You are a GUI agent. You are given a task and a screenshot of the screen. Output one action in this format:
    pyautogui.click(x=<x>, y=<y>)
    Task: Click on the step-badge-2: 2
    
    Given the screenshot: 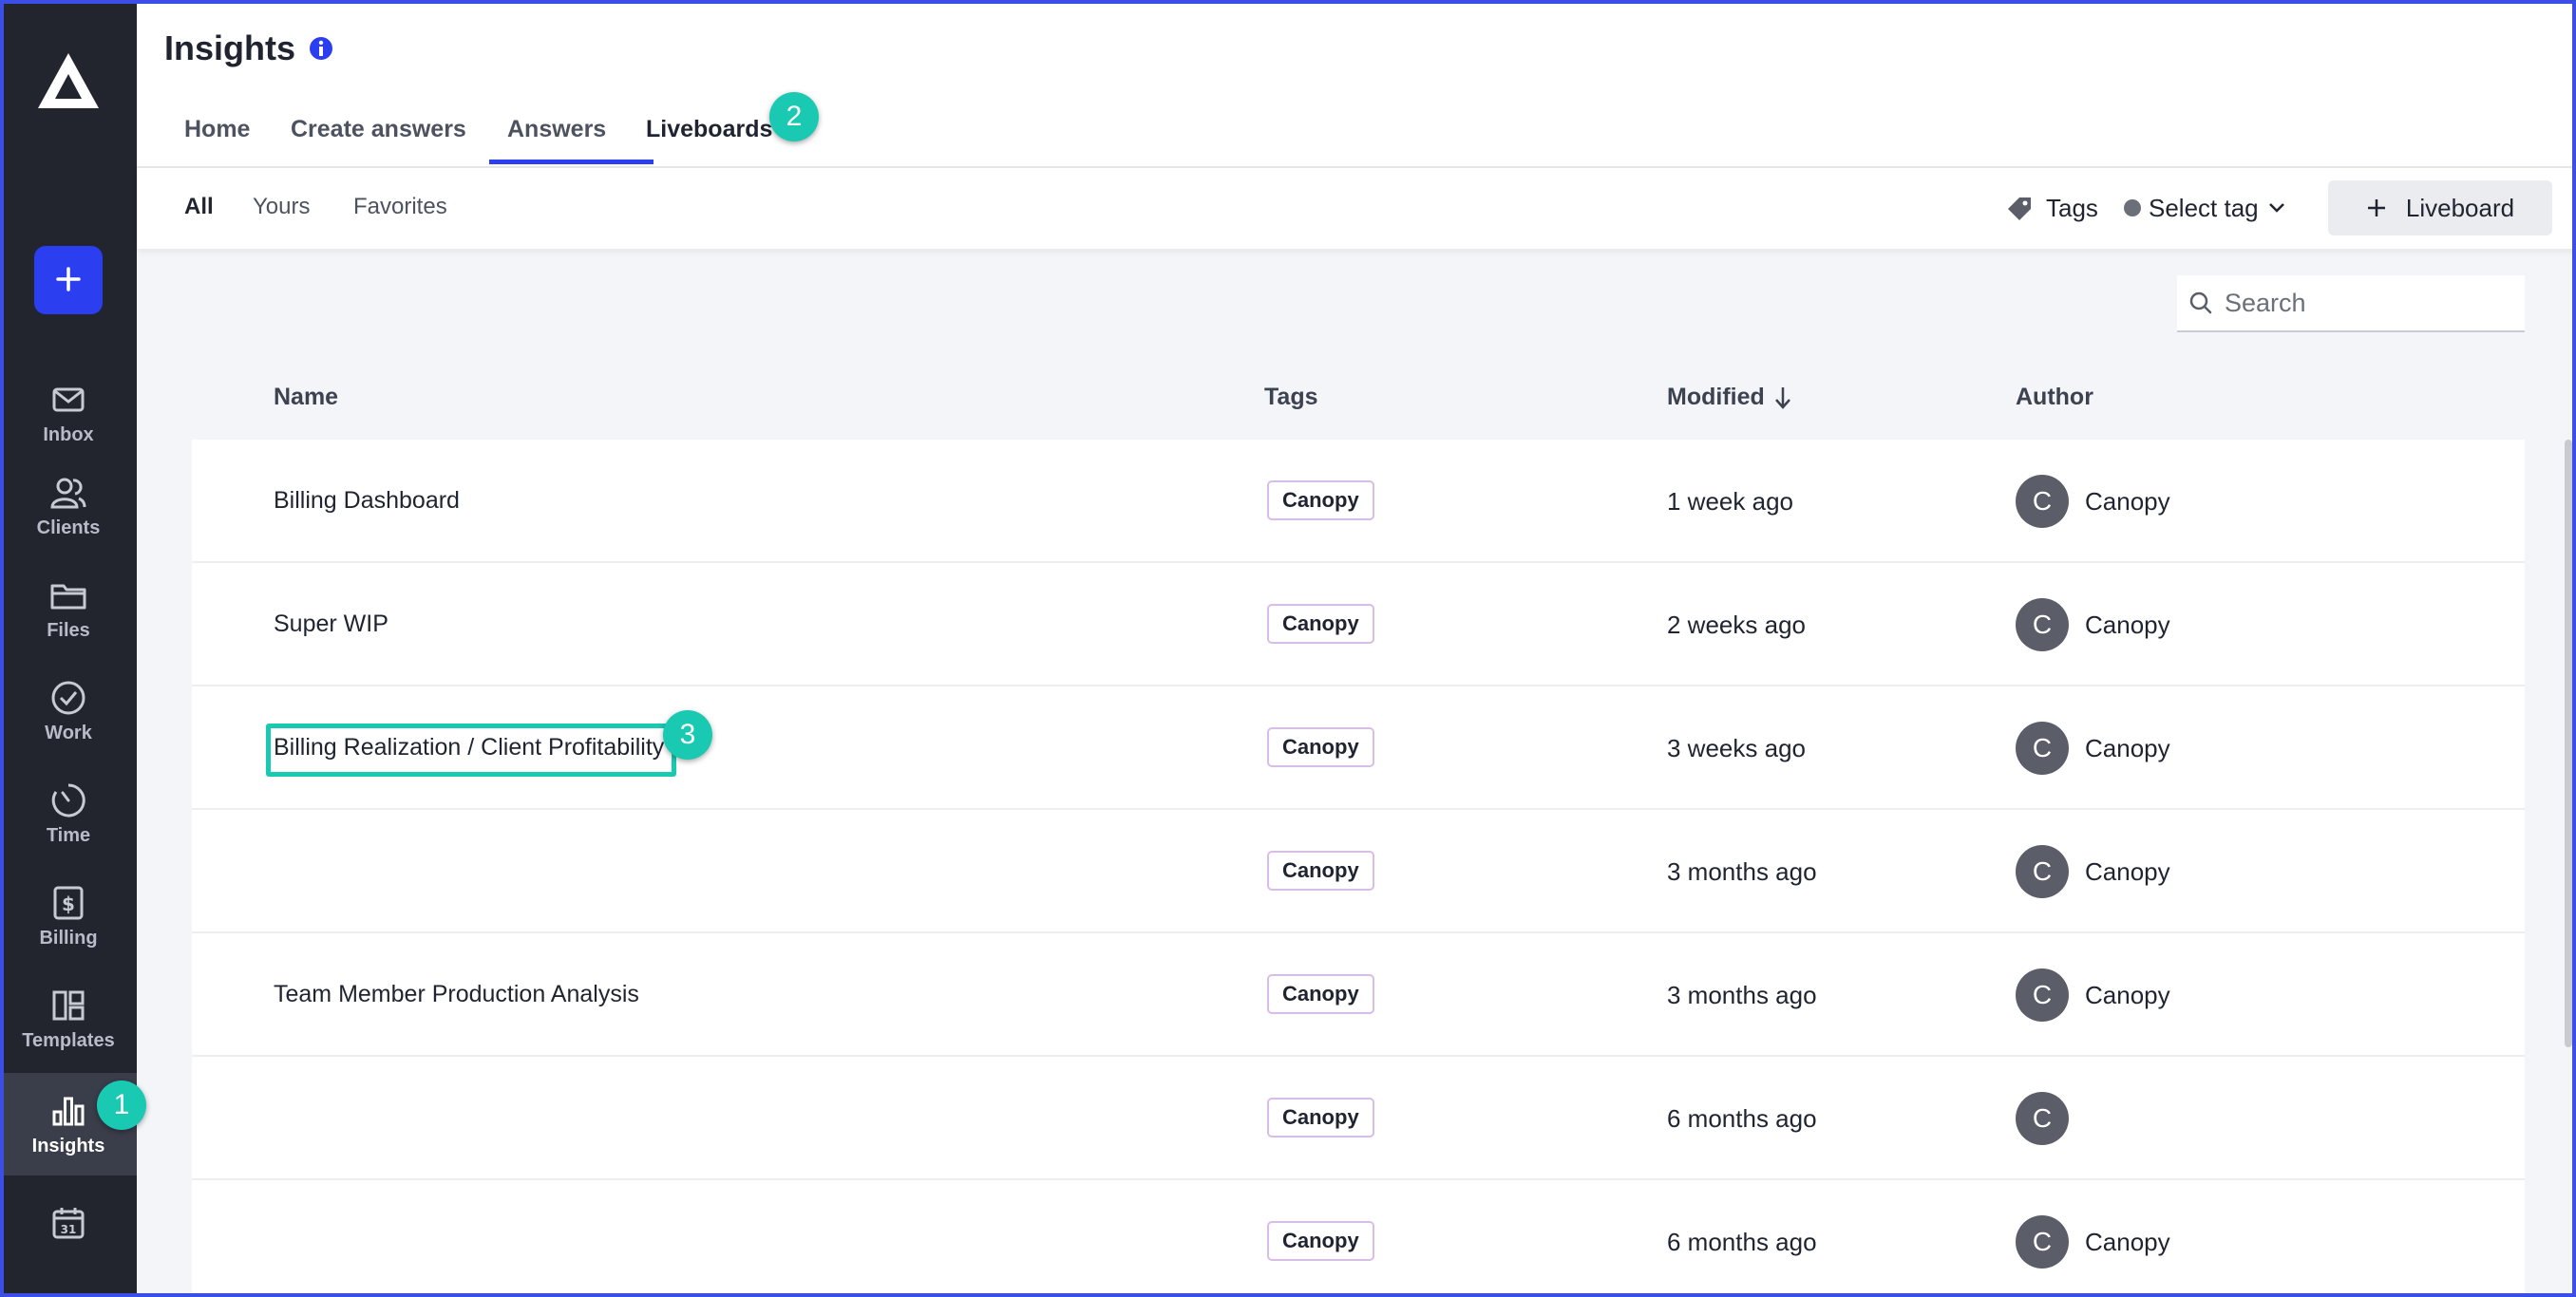 What is the action you would take?
    pyautogui.click(x=794, y=116)
    